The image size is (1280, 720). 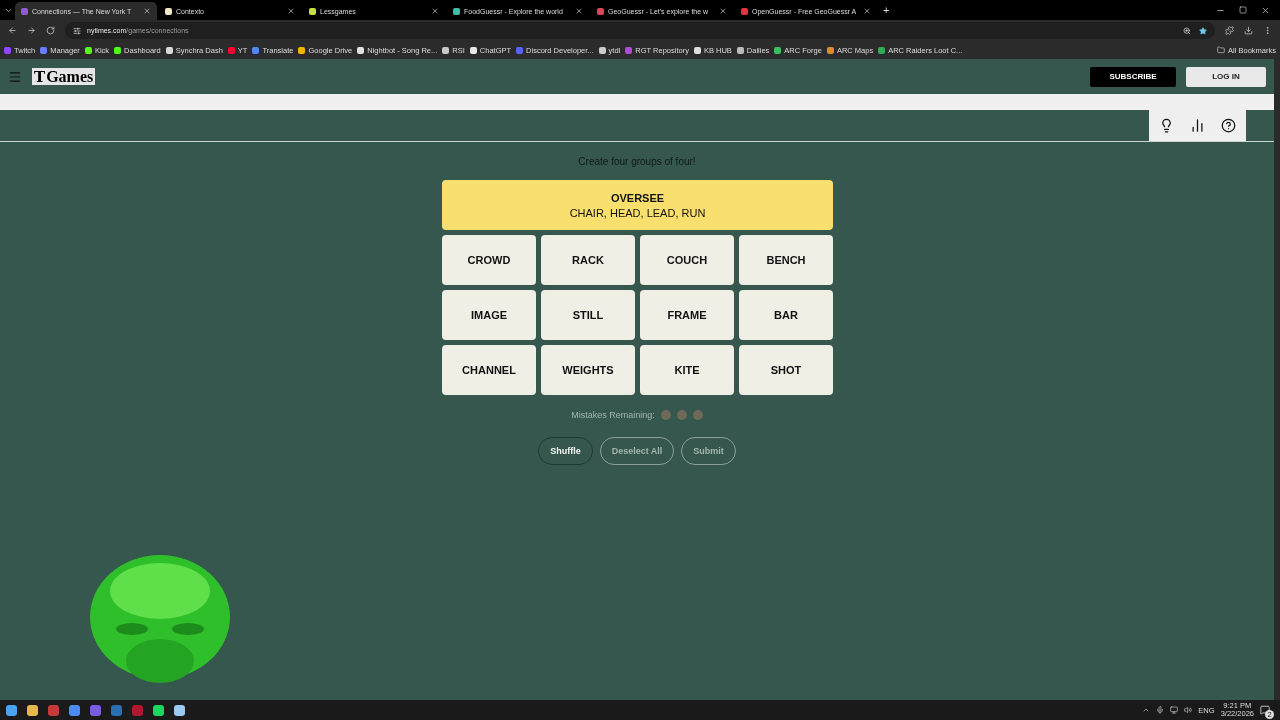 I want to click on login-button: LOG IN, so click(x=1226, y=76).